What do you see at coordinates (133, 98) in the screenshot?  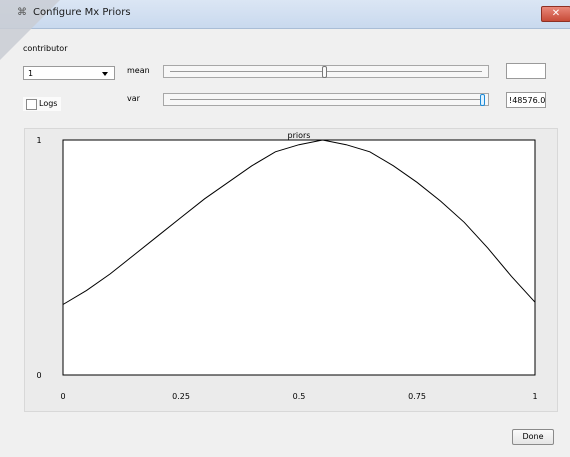 I see `var-label: var` at bounding box center [133, 98].